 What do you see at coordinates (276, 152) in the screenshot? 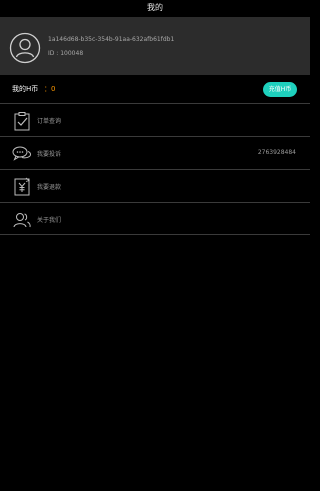
I see `complaint-contact-number: 2763928484` at bounding box center [276, 152].